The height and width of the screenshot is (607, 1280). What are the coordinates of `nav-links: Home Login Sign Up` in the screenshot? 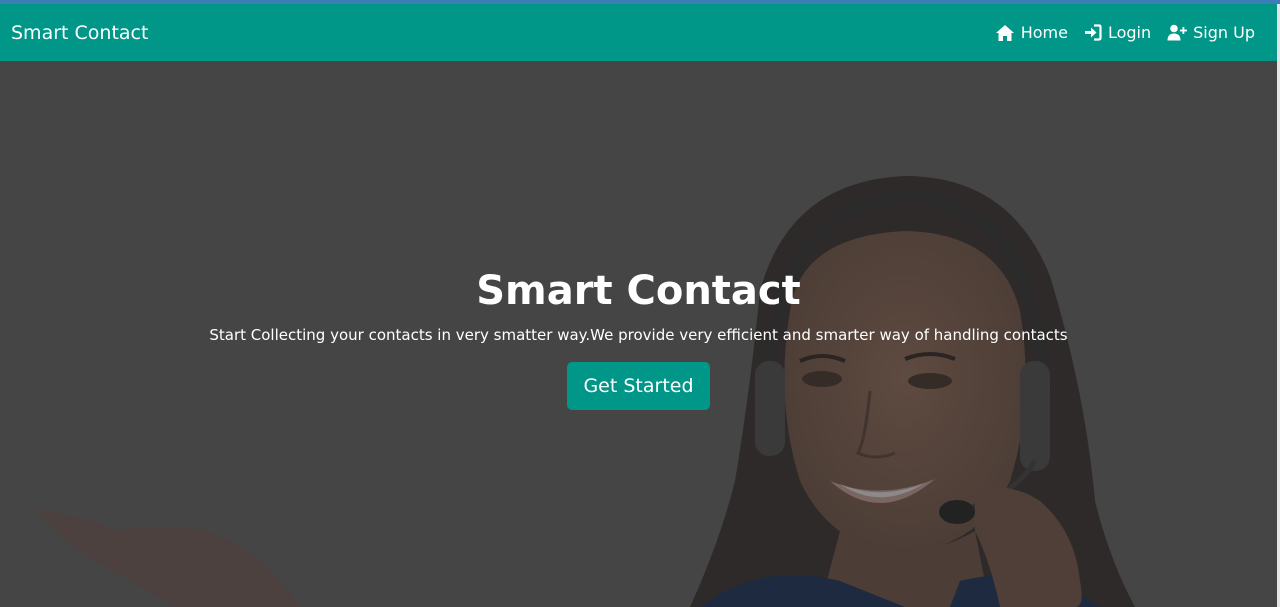 It's located at (1125, 32).